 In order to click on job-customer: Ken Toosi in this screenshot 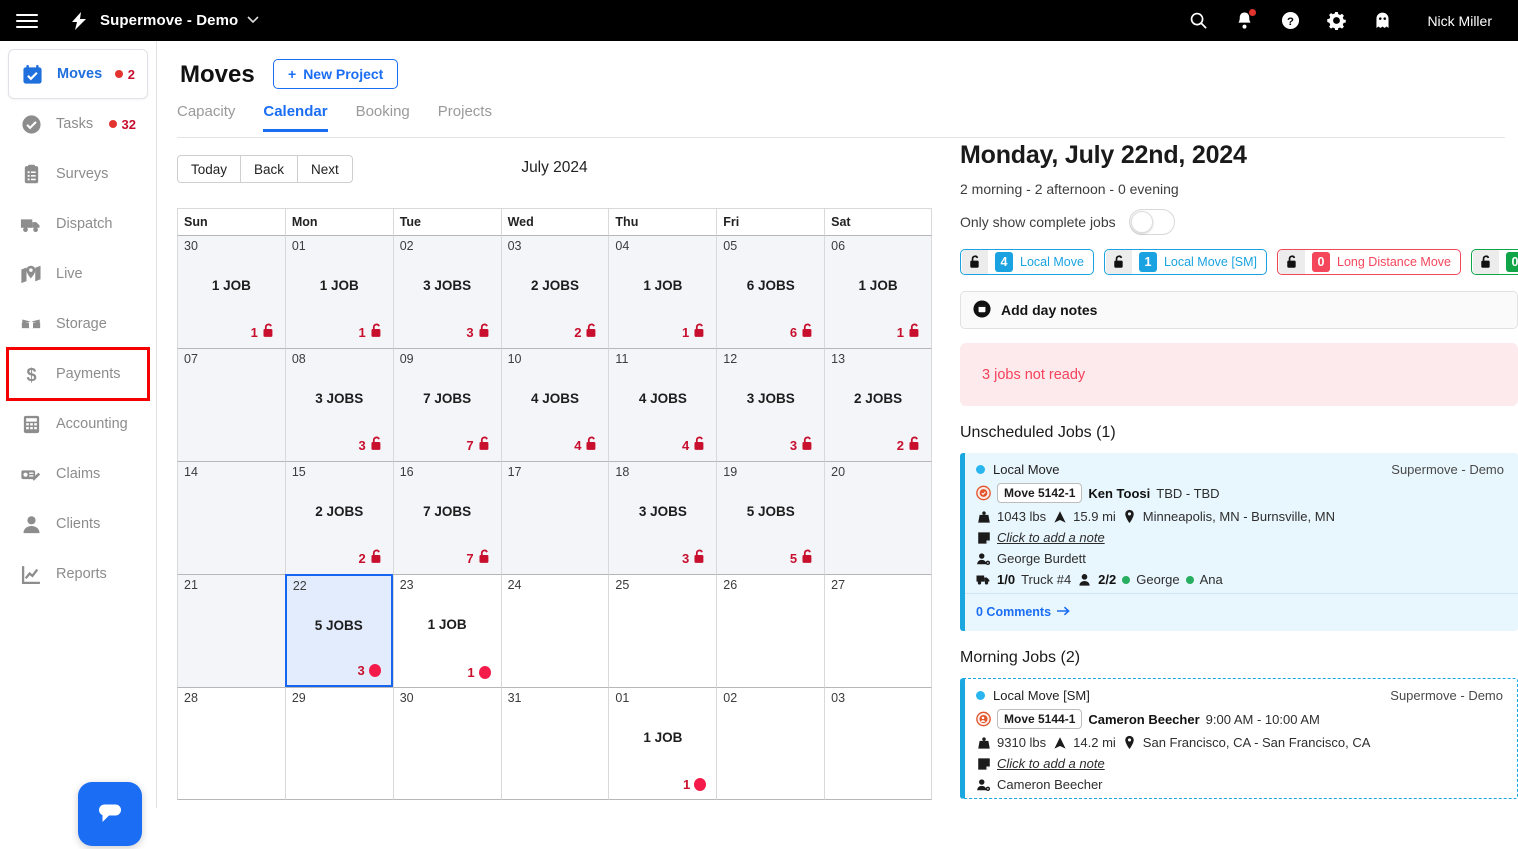, I will do `click(1119, 493)`.